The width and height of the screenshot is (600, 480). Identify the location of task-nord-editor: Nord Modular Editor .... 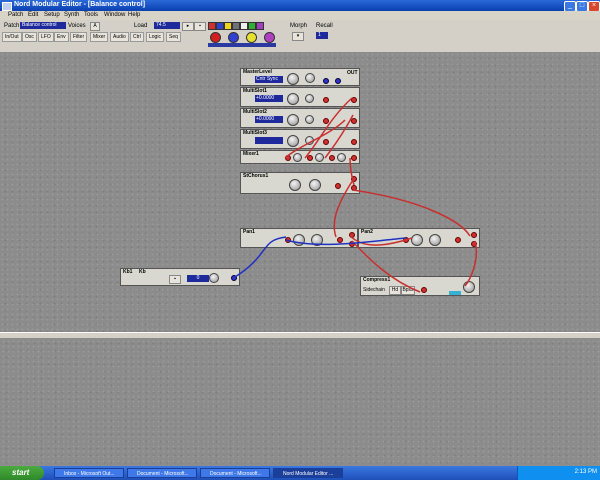
(308, 473).